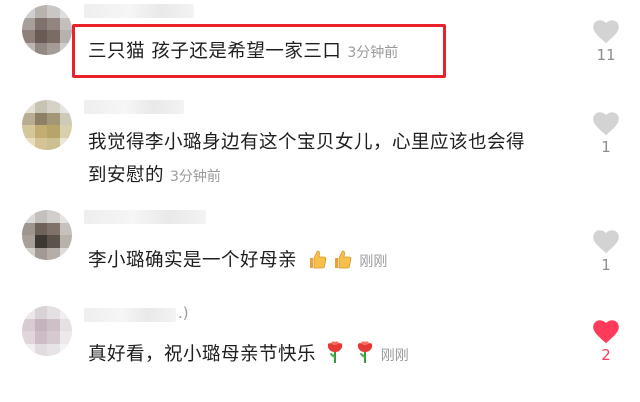  What do you see at coordinates (195, 177) in the screenshot?
I see `comment-time: 3分钟前` at bounding box center [195, 177].